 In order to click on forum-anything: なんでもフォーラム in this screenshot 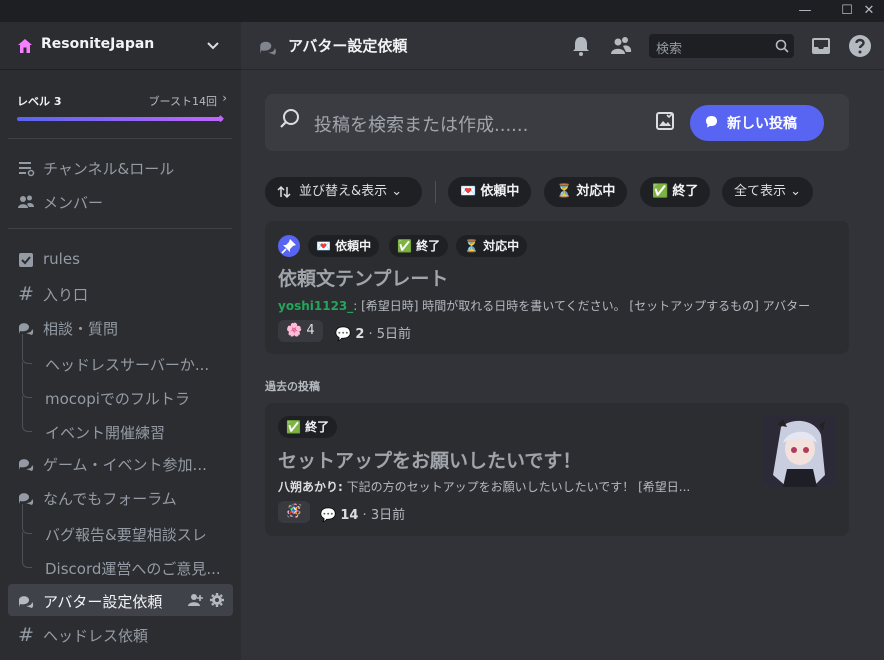, I will do `click(120, 497)`.